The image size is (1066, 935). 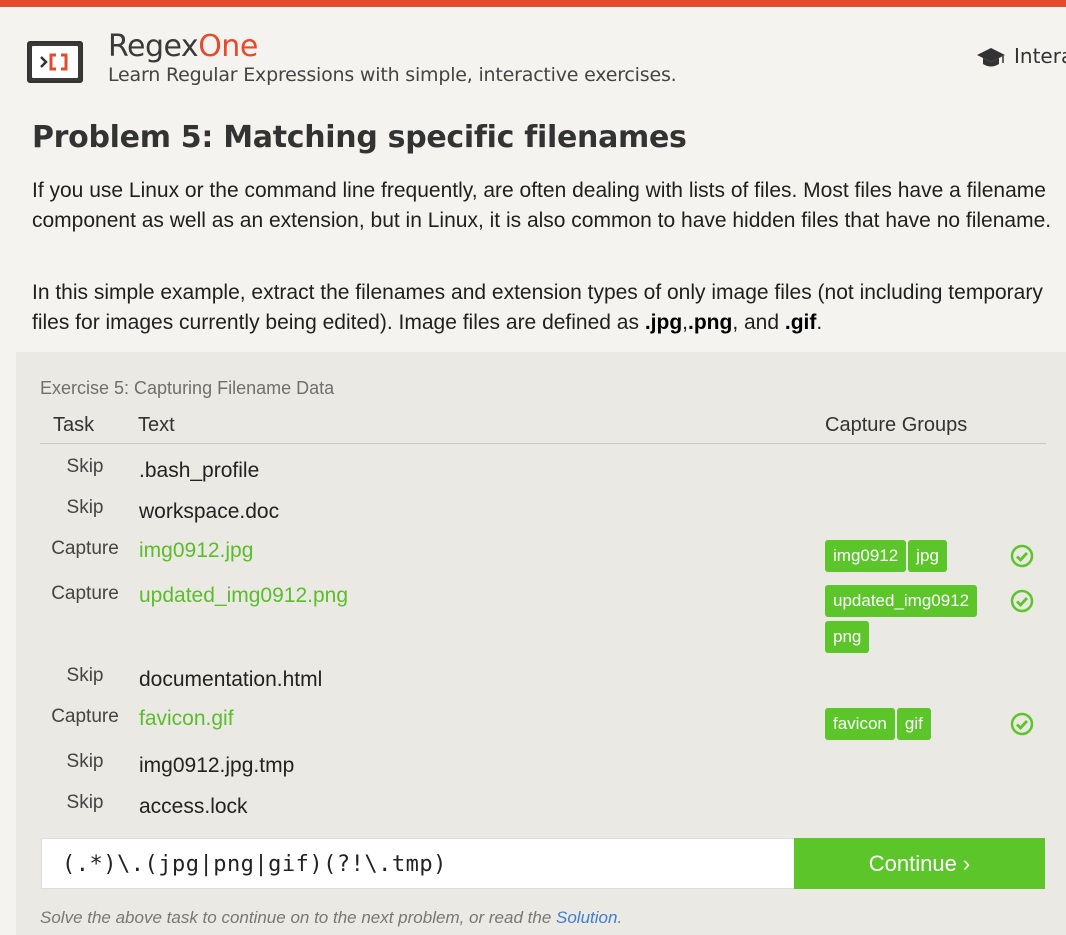 What do you see at coordinates (758, 322) in the screenshot?
I see `and-text: , and` at bounding box center [758, 322].